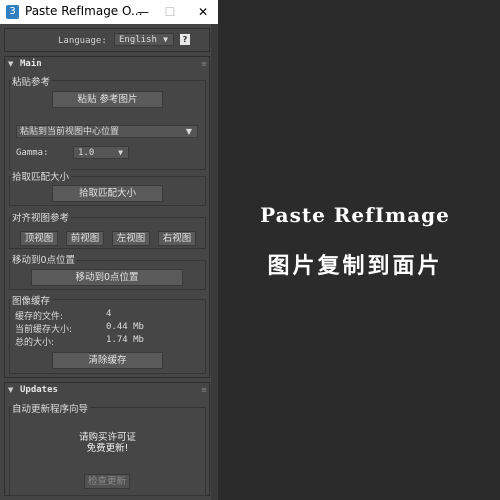 Image resolution: width=500 pixels, height=500 pixels. I want to click on language-dropdown: English ▼, so click(144, 39).